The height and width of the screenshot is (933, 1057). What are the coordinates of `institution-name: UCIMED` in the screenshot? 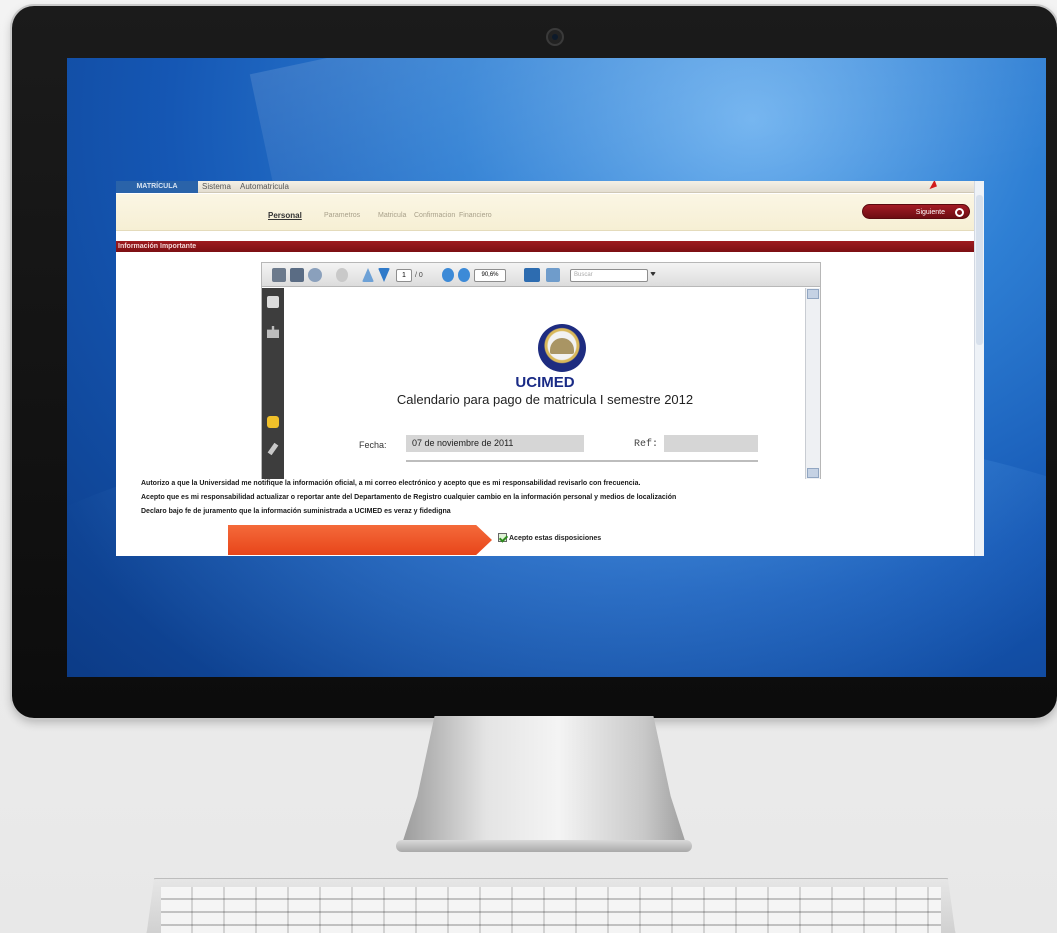 It's located at (545, 382).